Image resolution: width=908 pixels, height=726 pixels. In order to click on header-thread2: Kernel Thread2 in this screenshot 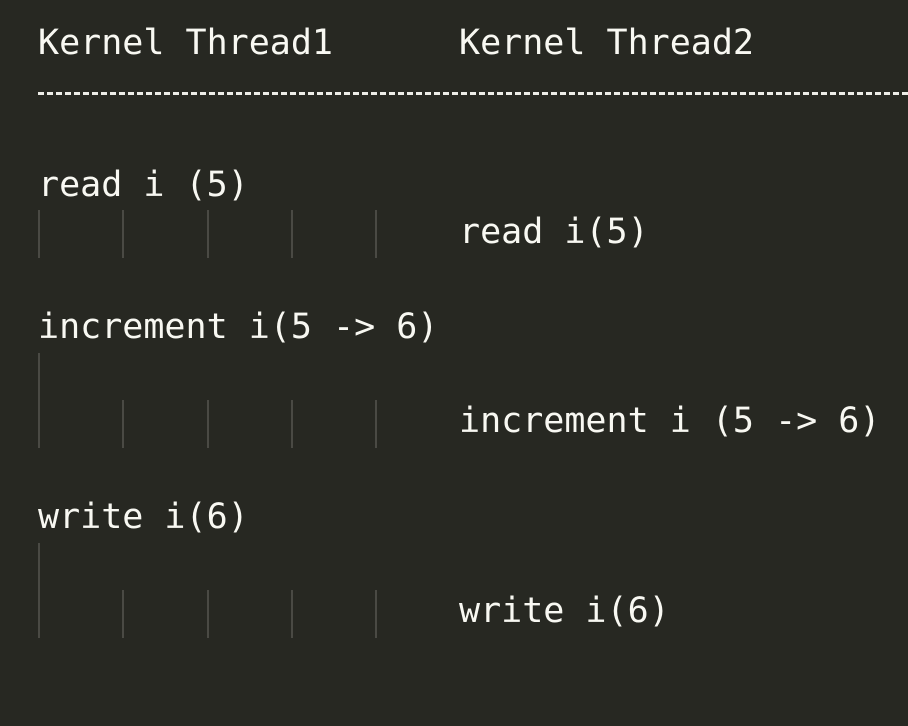, I will do `click(607, 43)`.